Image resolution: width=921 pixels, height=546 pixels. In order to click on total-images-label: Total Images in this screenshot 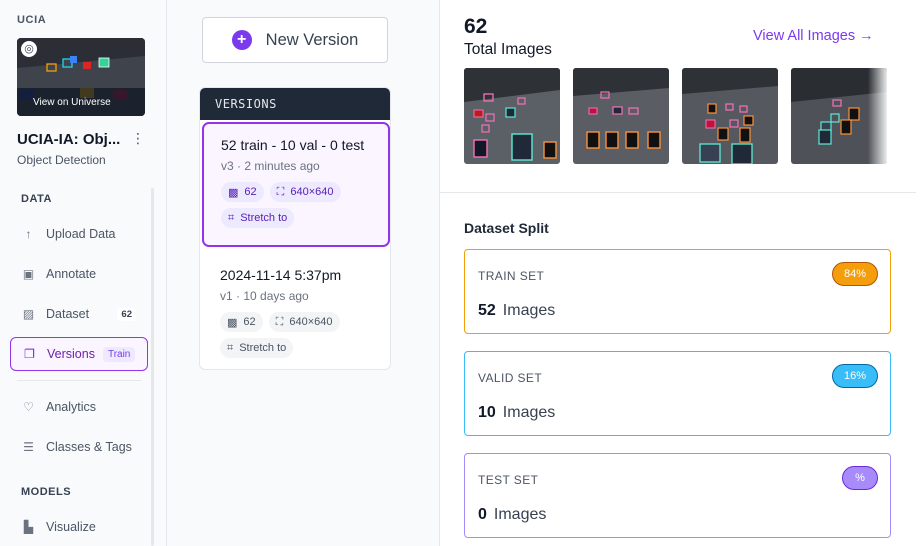, I will do `click(508, 49)`.